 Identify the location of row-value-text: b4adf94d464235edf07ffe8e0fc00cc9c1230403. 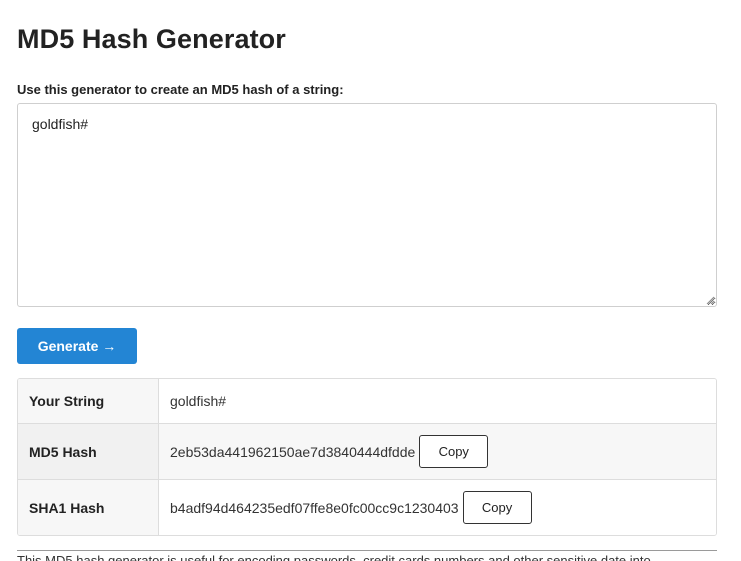
(314, 507).